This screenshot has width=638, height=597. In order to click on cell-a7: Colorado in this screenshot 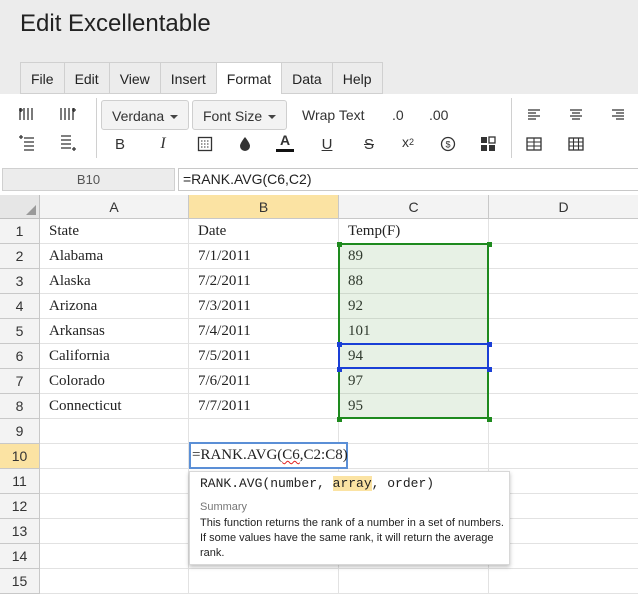, I will do `click(114, 381)`.